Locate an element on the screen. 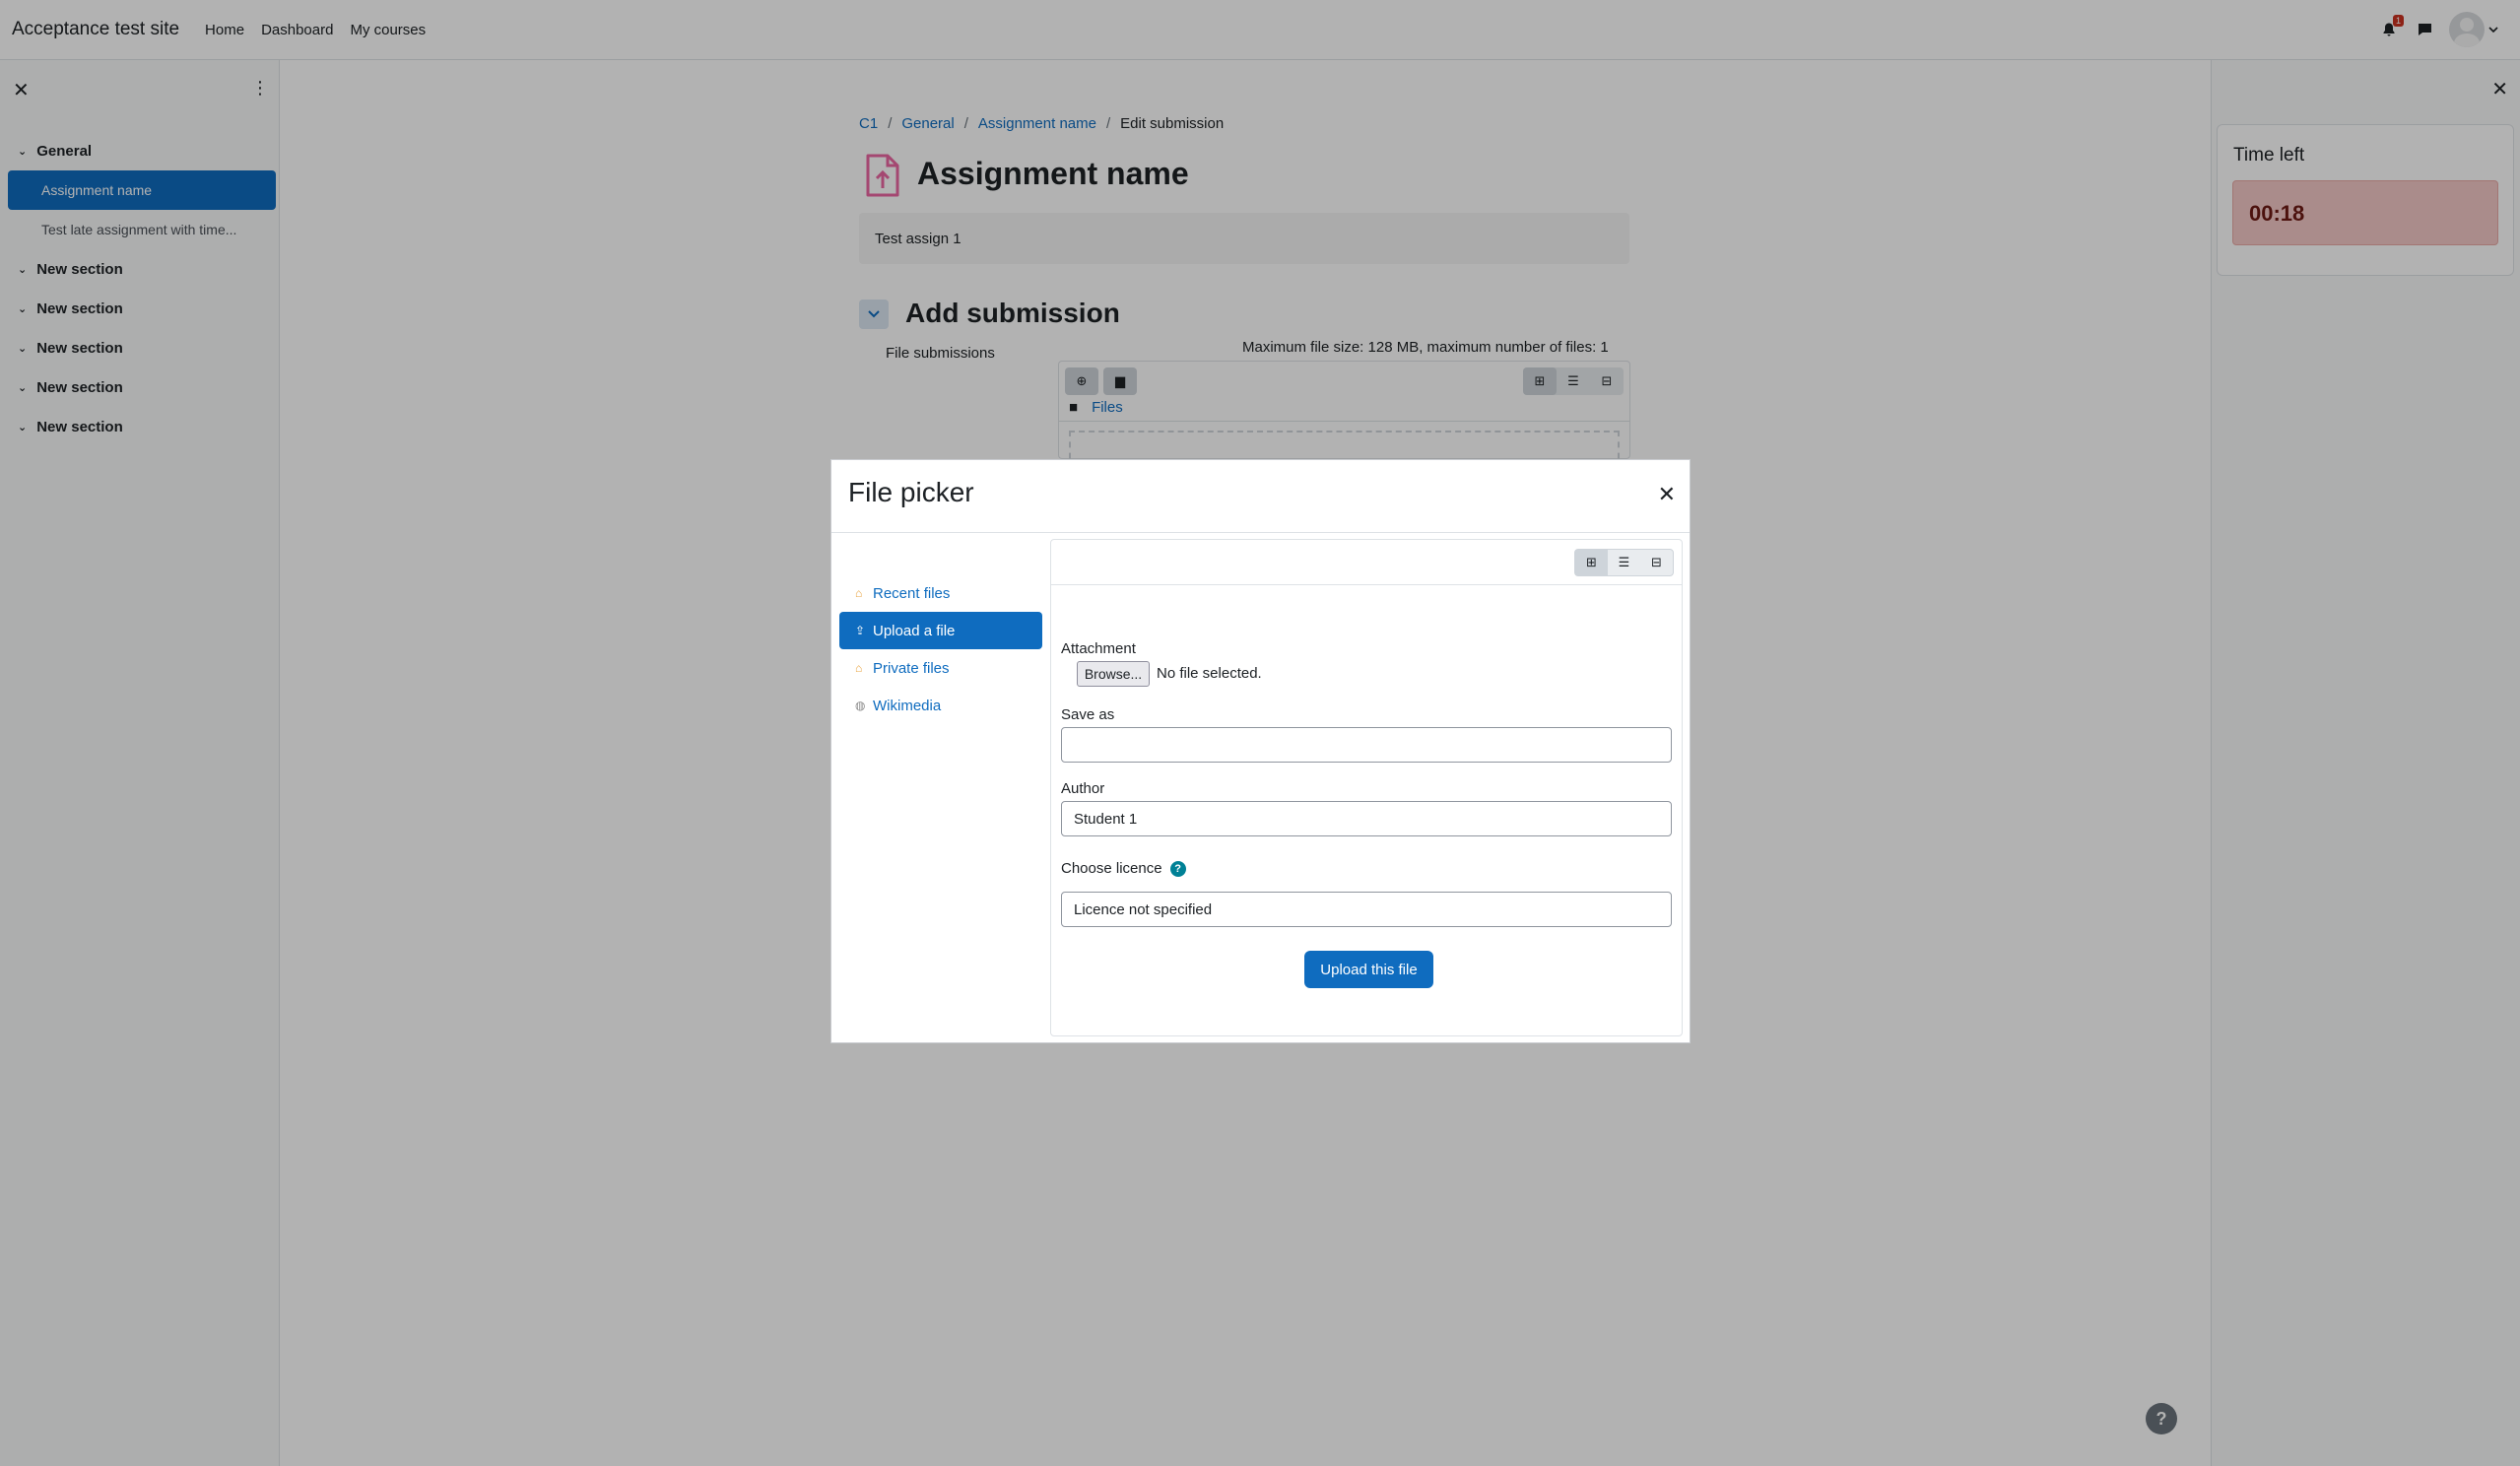 Image resolution: width=2520 pixels, height=1466 pixels. list-icon: ☰ is located at coordinates (1624, 562).